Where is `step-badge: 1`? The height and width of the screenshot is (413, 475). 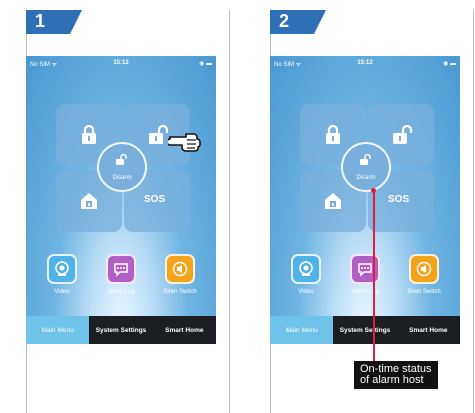 step-badge: 1 is located at coordinates (54, 22).